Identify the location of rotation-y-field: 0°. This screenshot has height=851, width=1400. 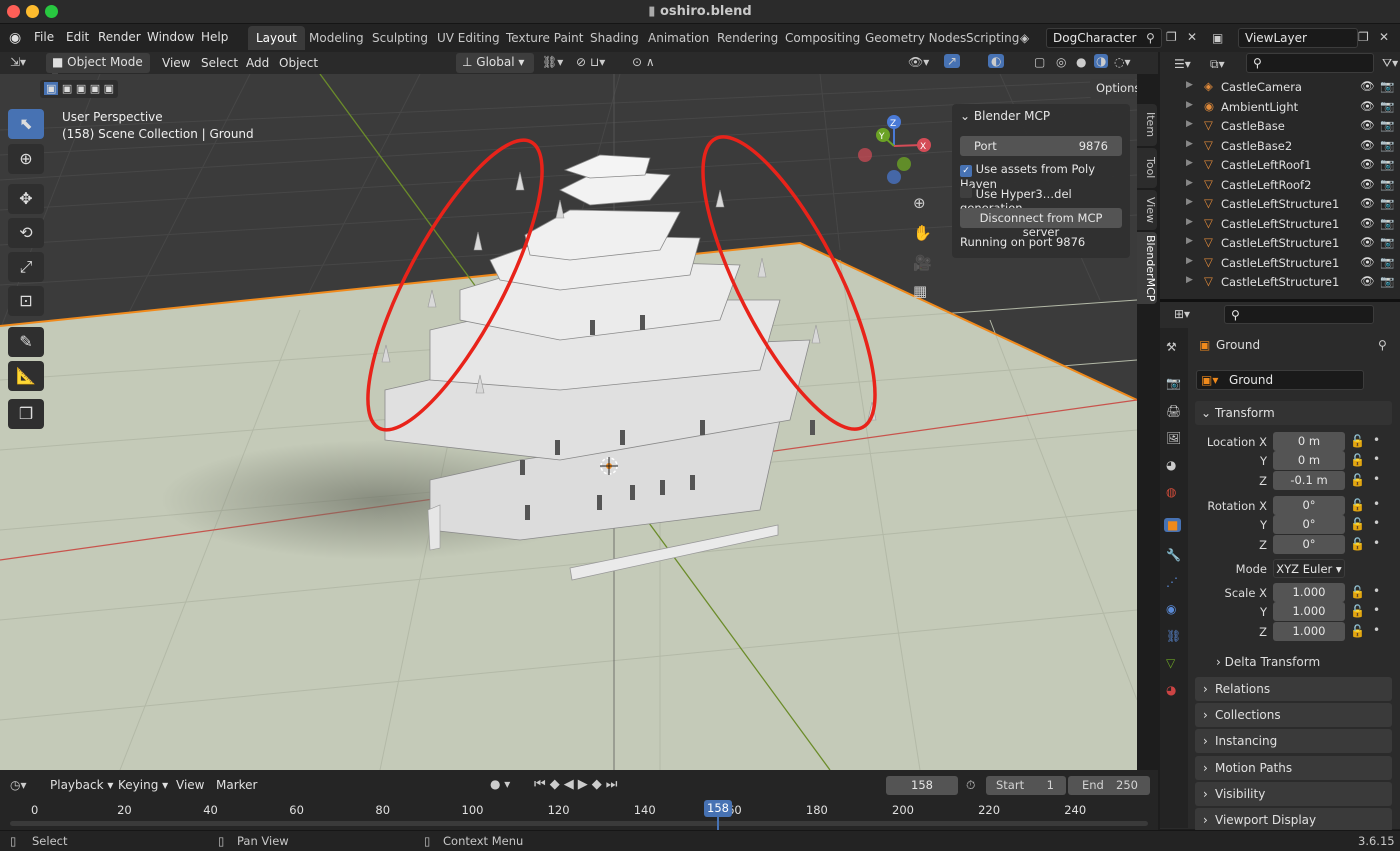
(1309, 524).